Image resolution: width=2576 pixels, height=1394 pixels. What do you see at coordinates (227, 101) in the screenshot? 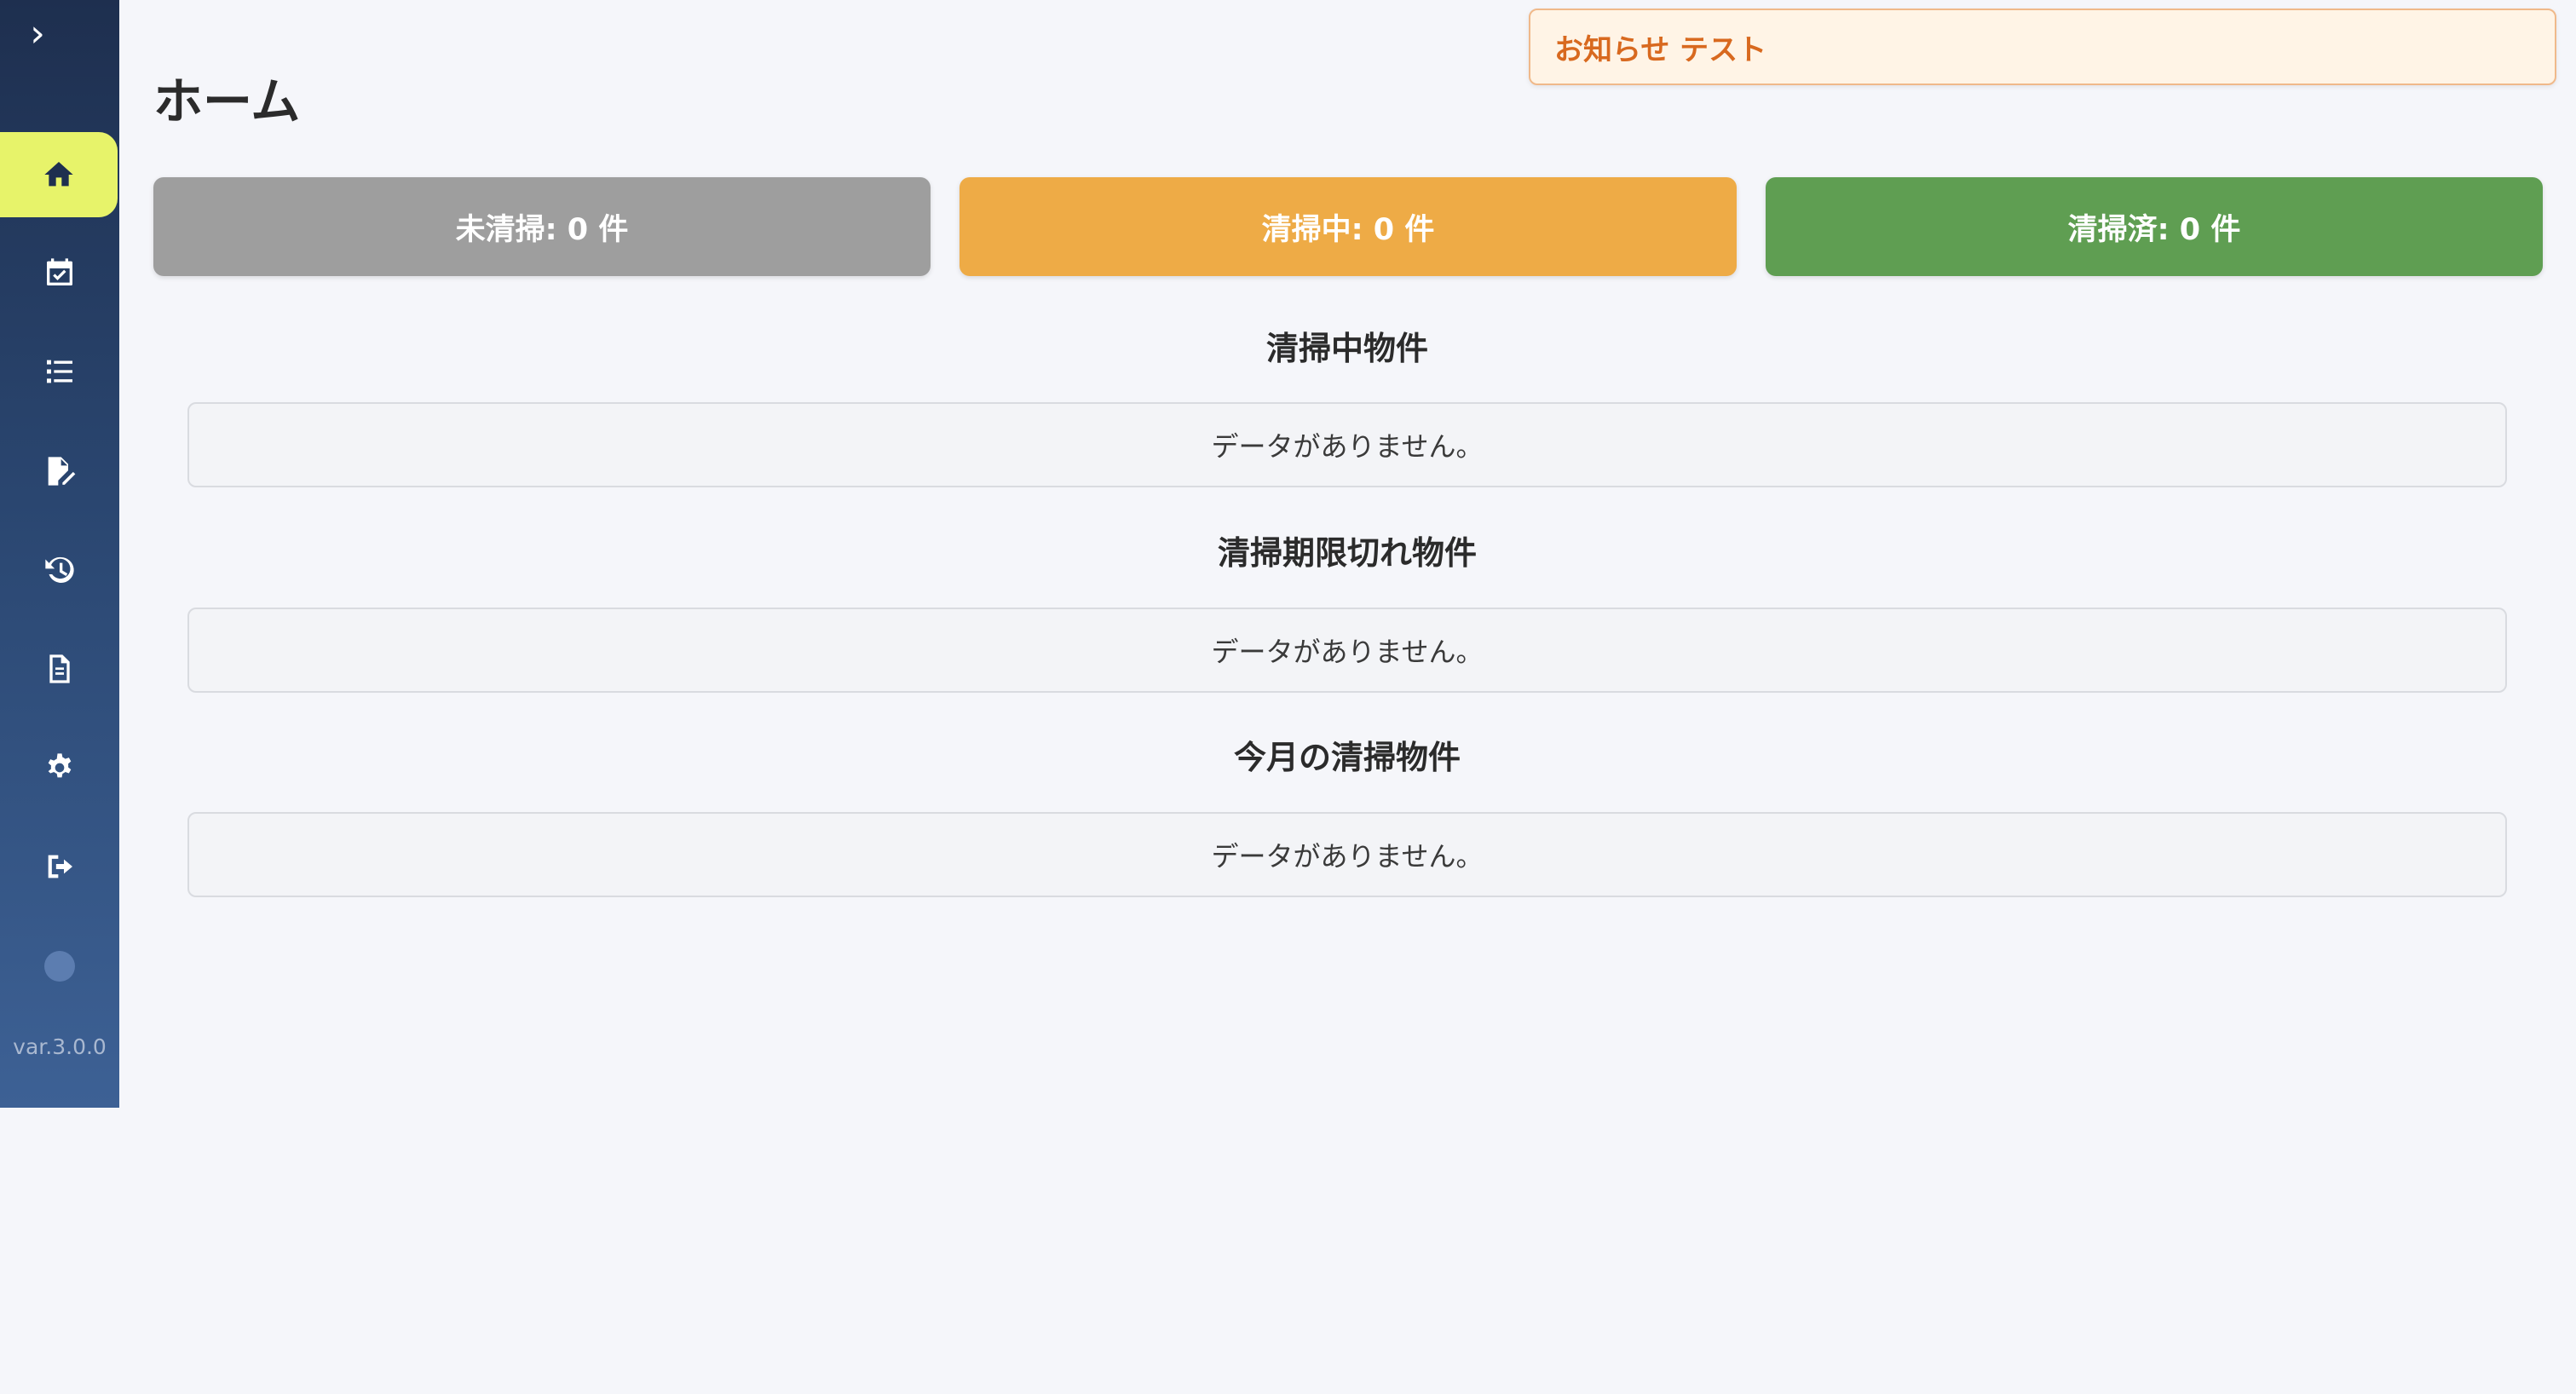
I see `page-title: ホーム` at bounding box center [227, 101].